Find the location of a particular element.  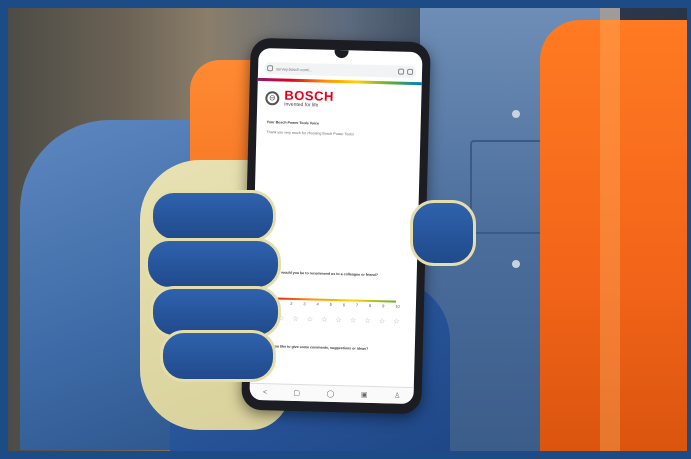

home-icon: ◯ is located at coordinates (330, 394).